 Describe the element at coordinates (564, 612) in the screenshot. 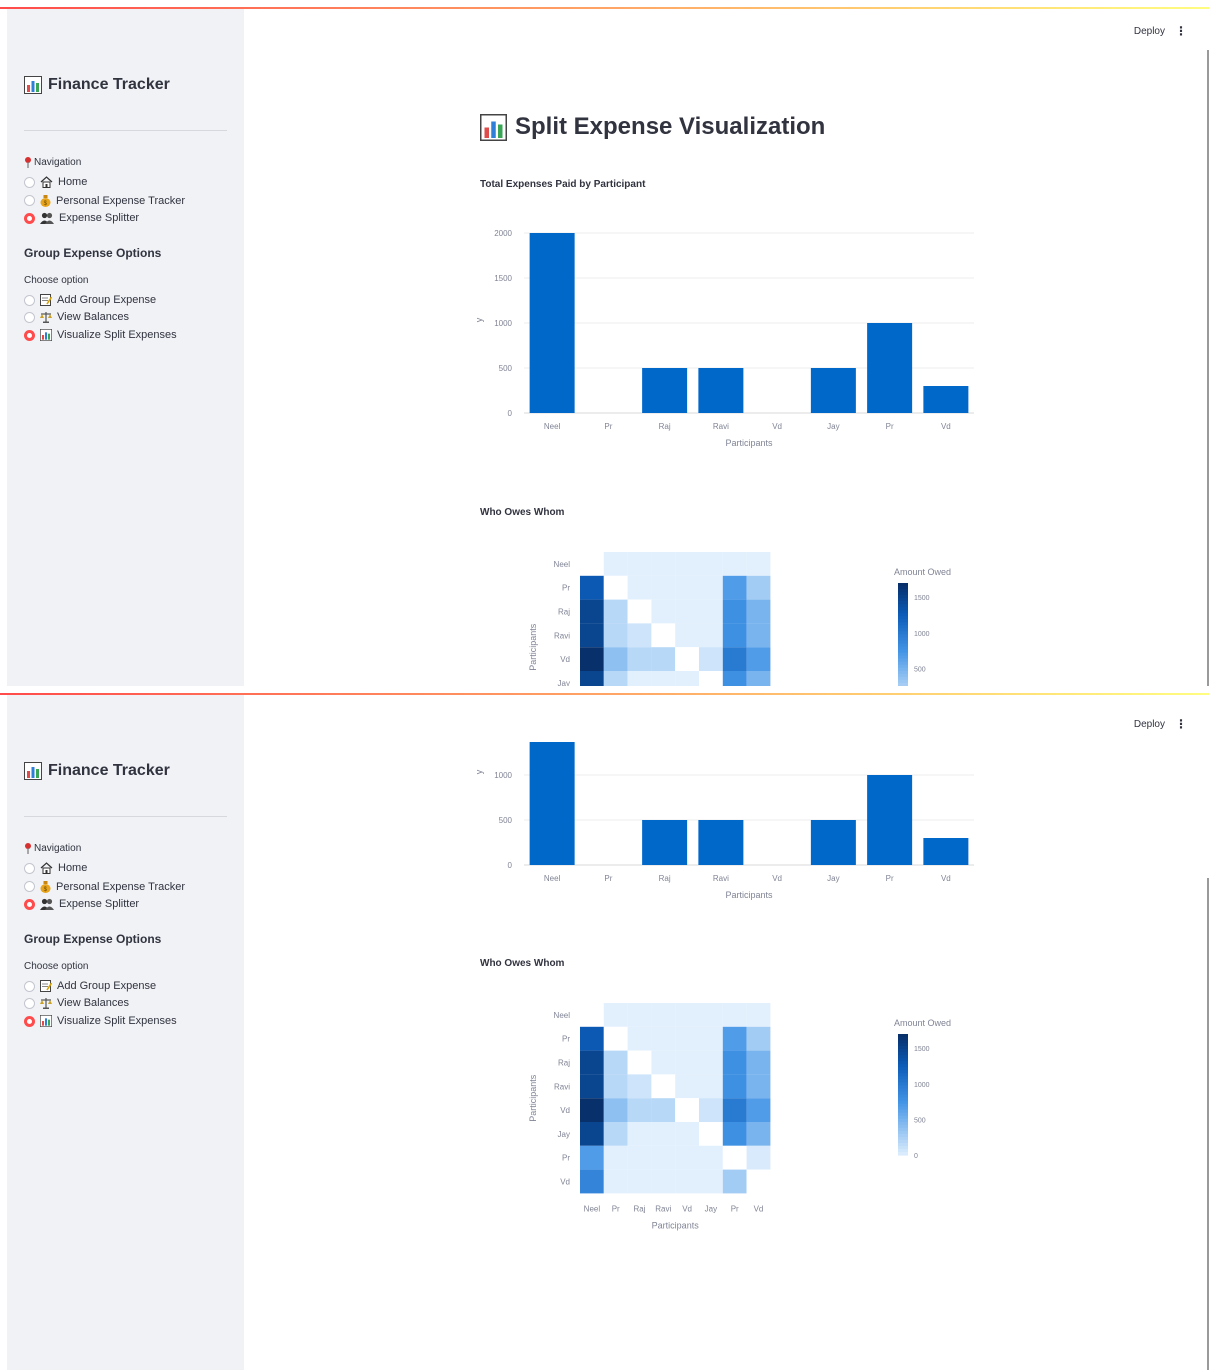

I see `row-label: Raj` at that location.